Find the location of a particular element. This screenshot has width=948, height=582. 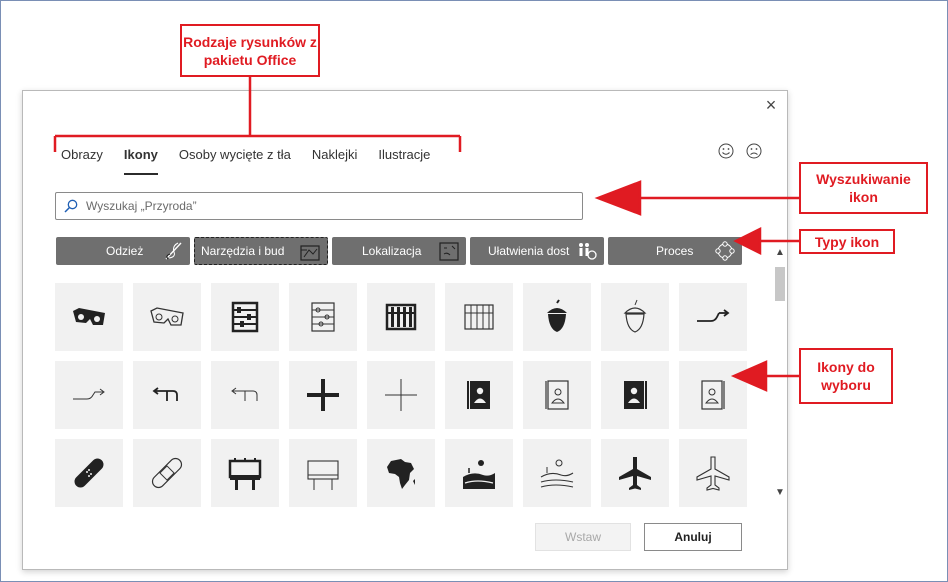

abacus-light-icon is located at coordinates (479, 317).